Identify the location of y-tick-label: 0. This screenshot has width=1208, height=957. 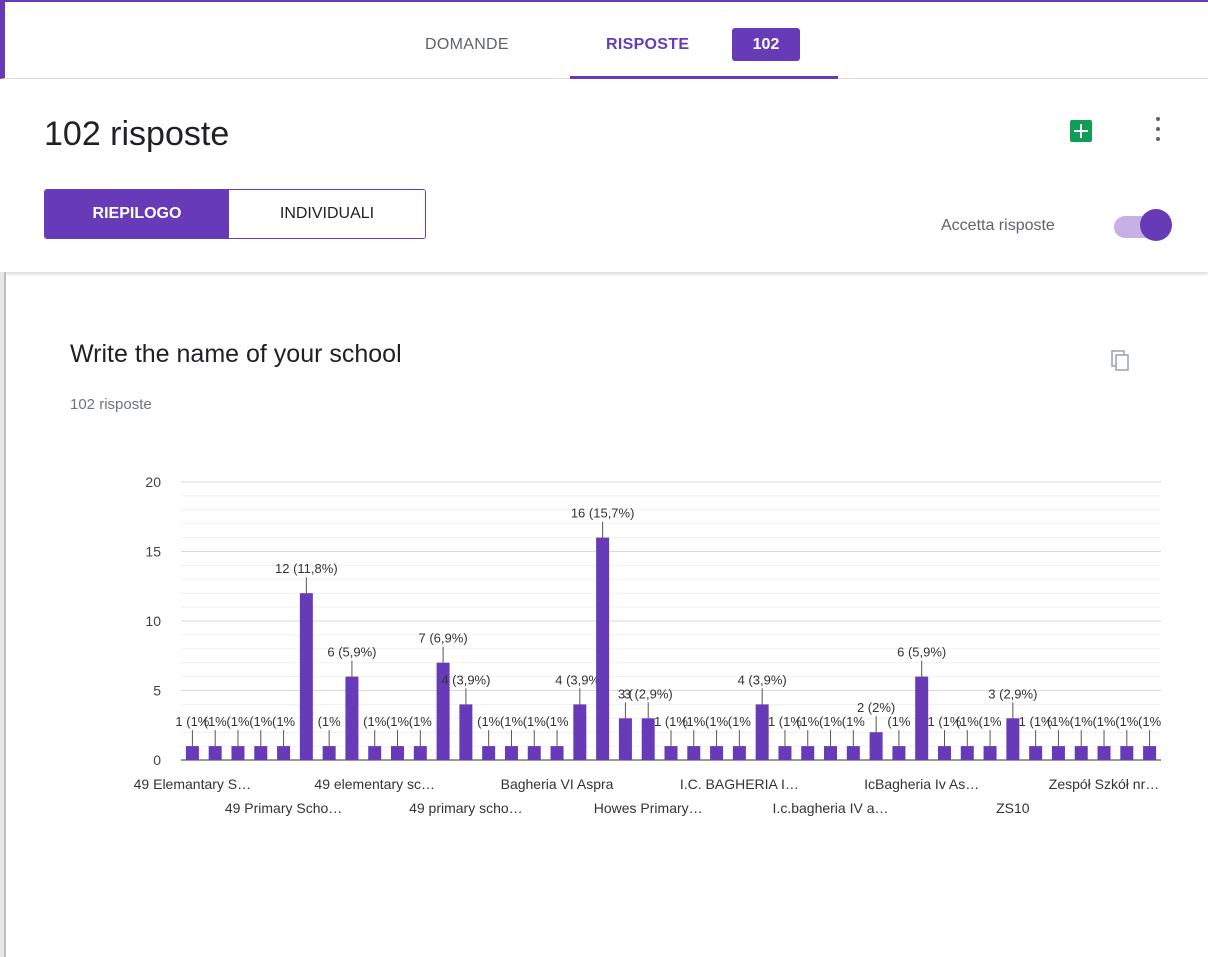
(157, 760).